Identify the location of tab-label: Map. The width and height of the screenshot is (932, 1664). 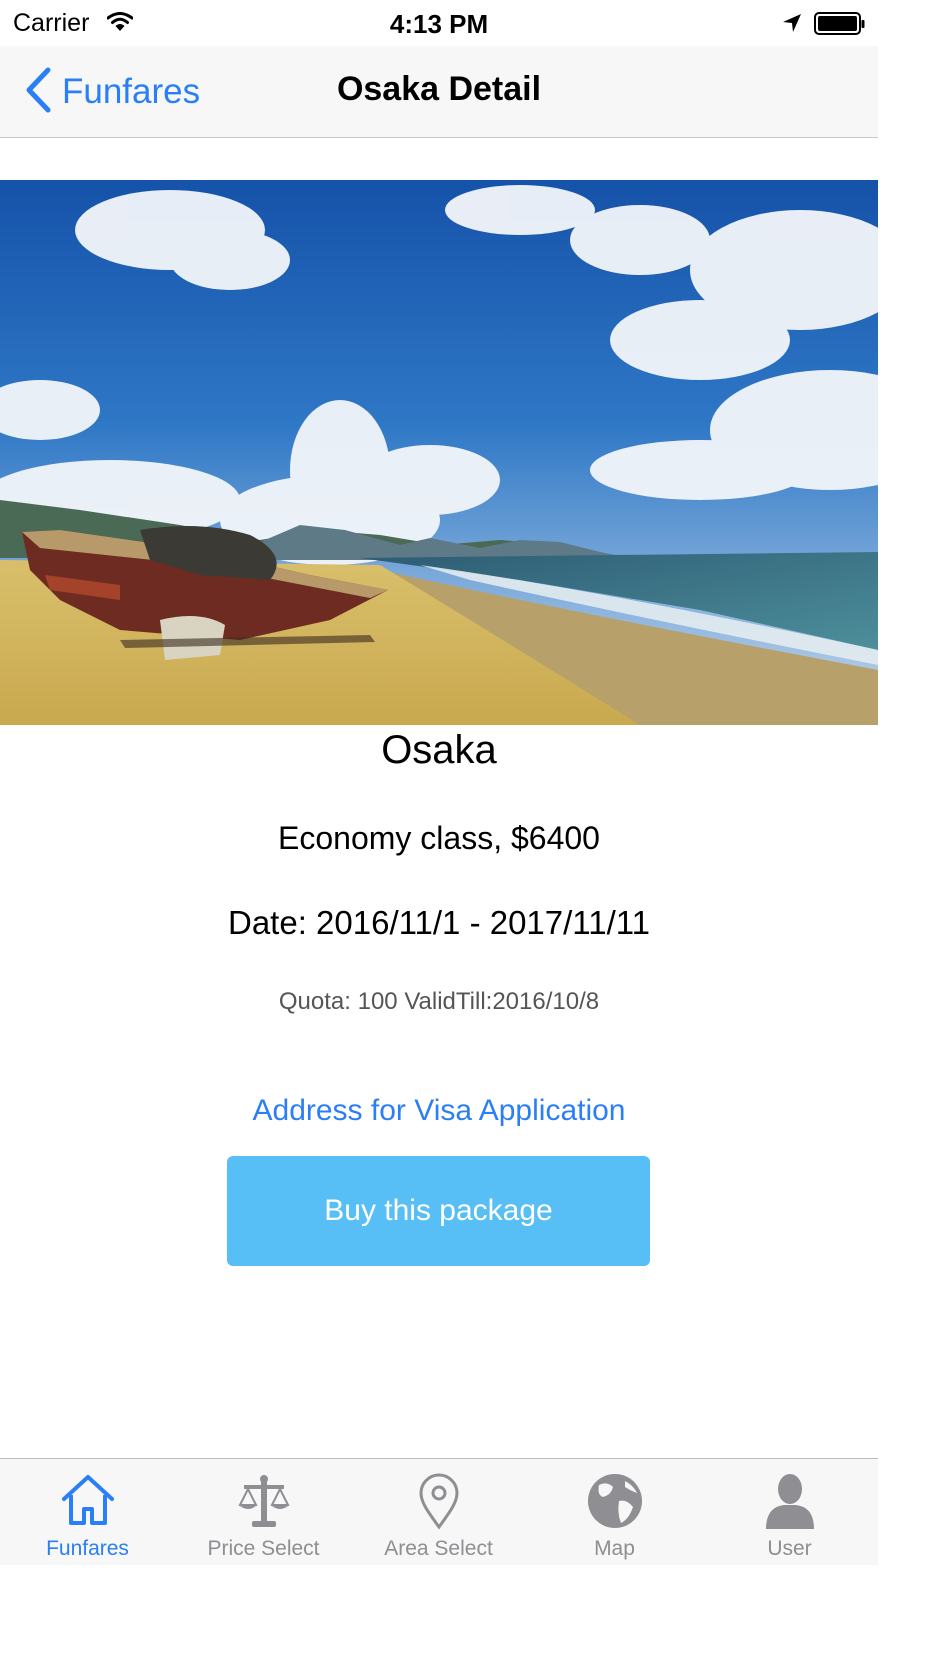
(614, 1548).